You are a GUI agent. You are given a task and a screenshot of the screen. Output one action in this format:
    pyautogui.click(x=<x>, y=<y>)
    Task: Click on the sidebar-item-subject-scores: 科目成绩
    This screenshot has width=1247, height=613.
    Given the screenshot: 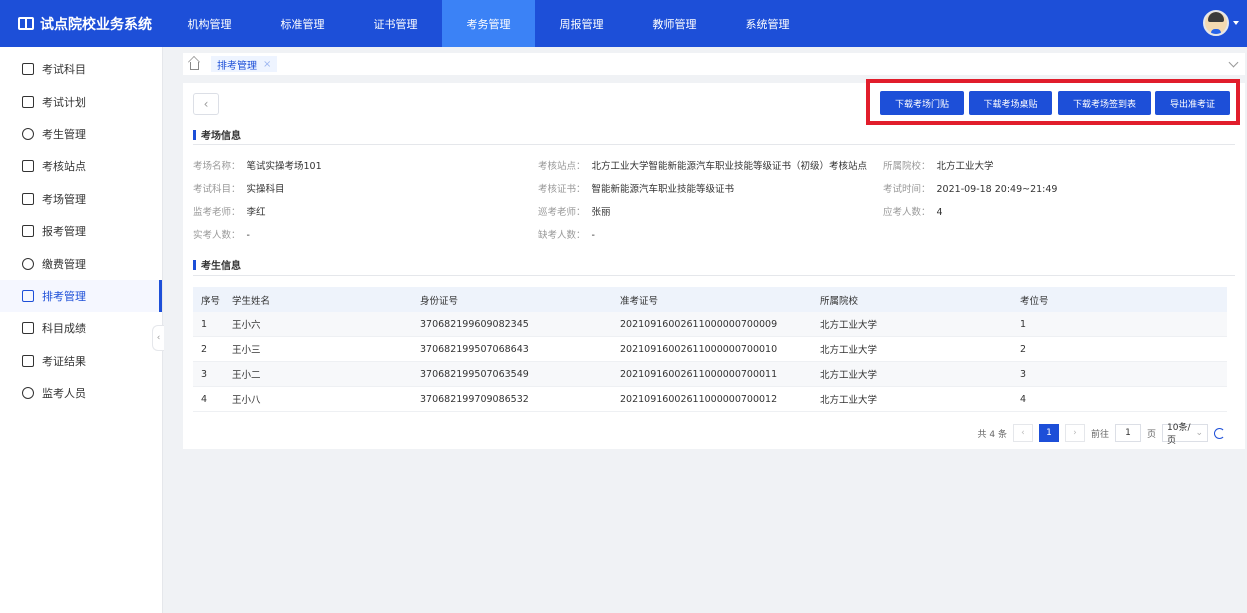 What is the action you would take?
    pyautogui.click(x=81, y=328)
    